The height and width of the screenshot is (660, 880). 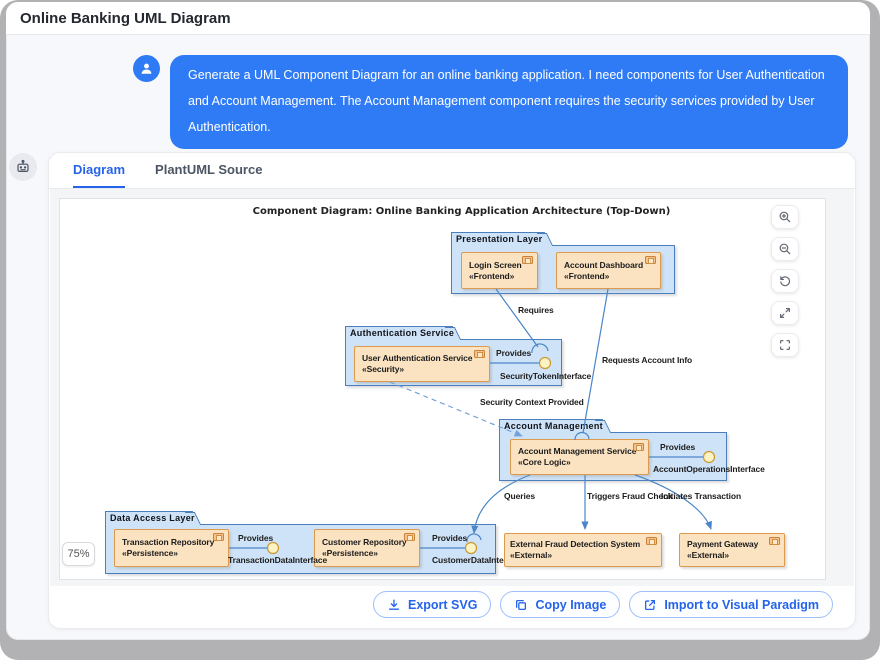 I want to click on user-avatar, so click(x=146, y=68).